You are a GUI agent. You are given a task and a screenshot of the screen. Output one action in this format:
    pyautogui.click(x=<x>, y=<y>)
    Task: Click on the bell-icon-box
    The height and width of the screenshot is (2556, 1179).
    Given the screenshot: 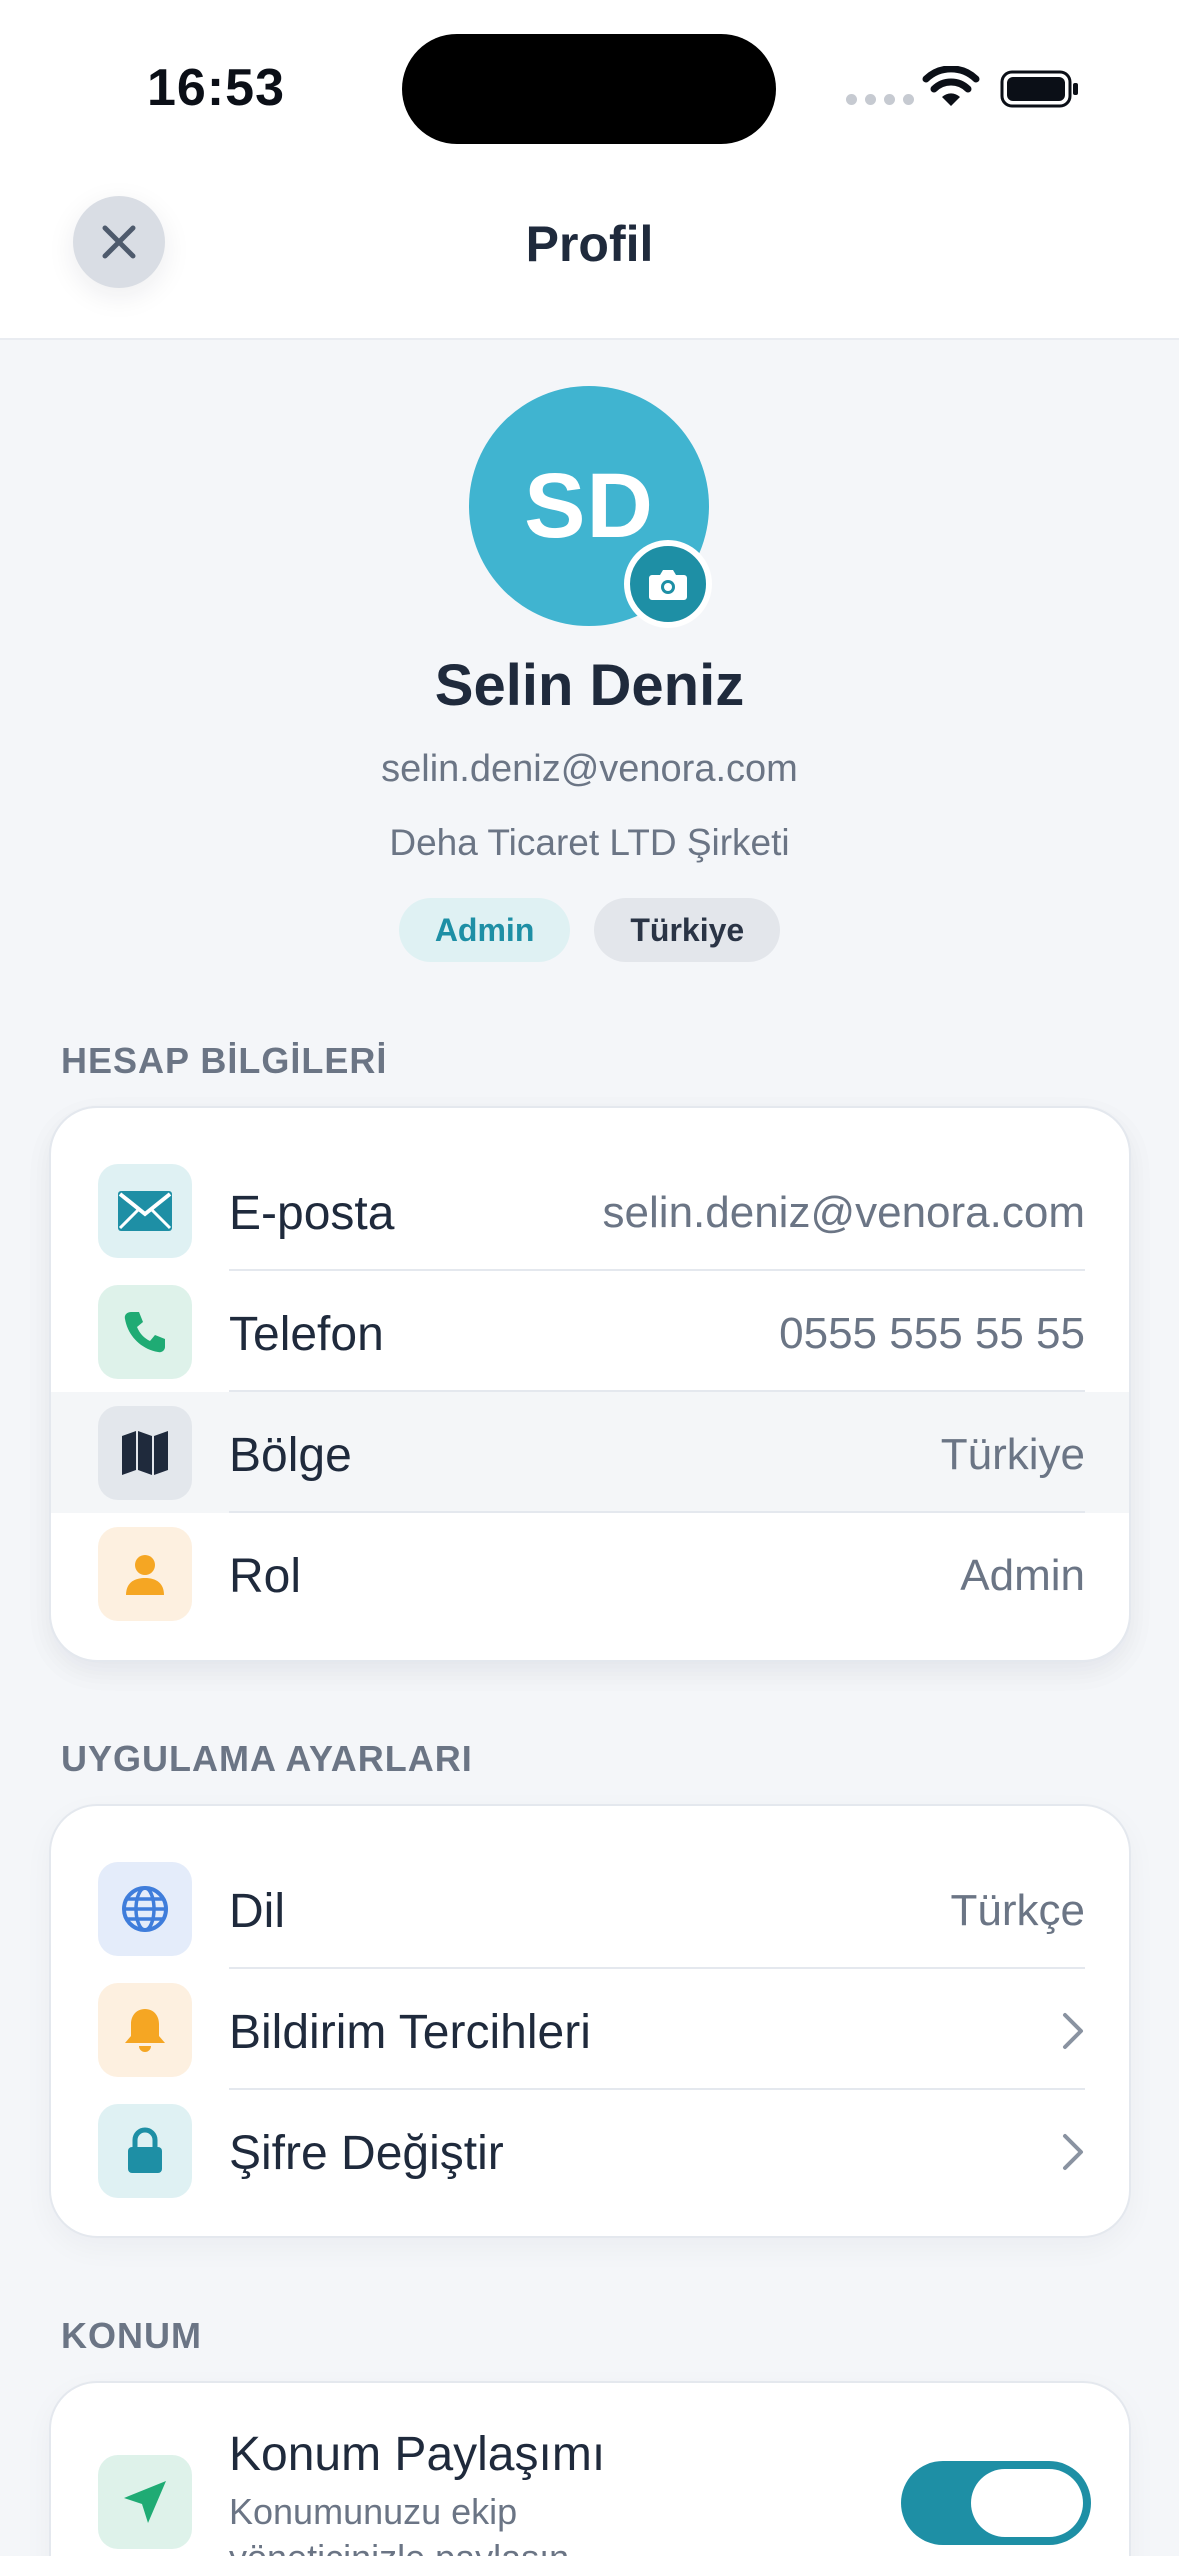 What is the action you would take?
    pyautogui.click(x=145, y=2030)
    